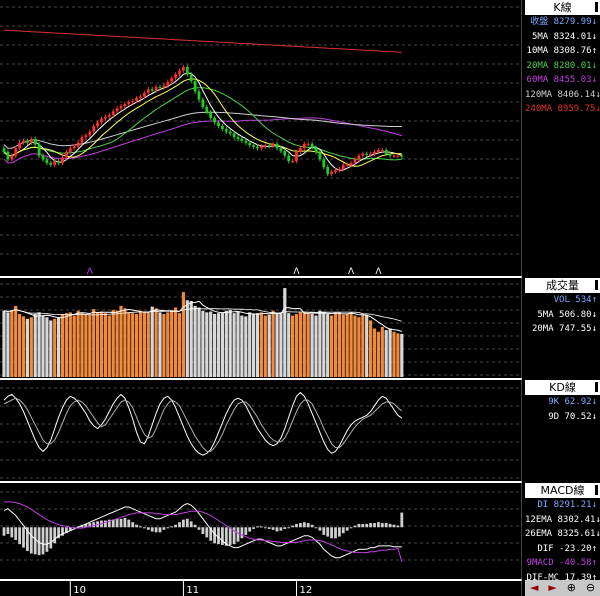 The image size is (600, 596). What do you see at coordinates (571, 588) in the screenshot?
I see `zoom-in-icon: ⊕` at bounding box center [571, 588].